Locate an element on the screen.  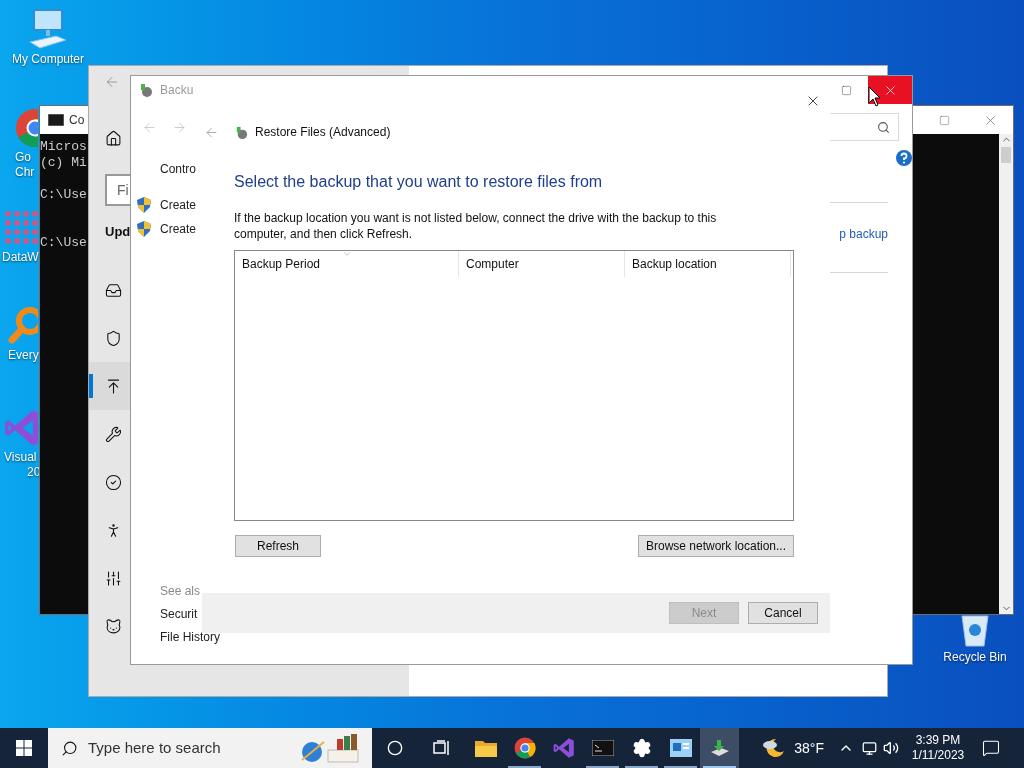
desktop-icon-label: Visual is located at coordinates (21, 457).